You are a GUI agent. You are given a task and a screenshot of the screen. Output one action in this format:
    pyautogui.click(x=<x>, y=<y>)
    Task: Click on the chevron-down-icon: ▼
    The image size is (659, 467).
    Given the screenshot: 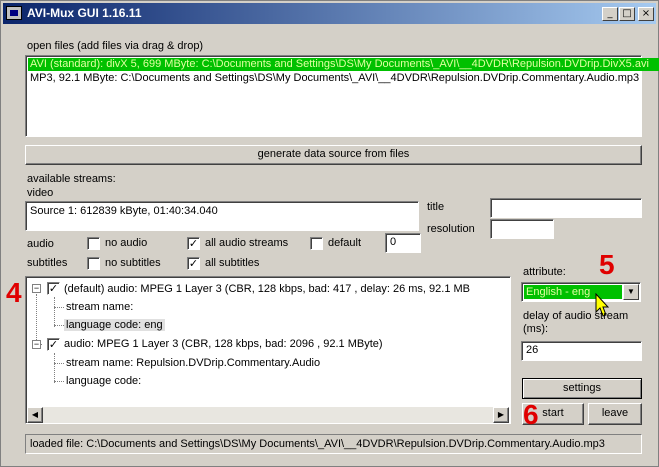 What is the action you would take?
    pyautogui.click(x=631, y=292)
    